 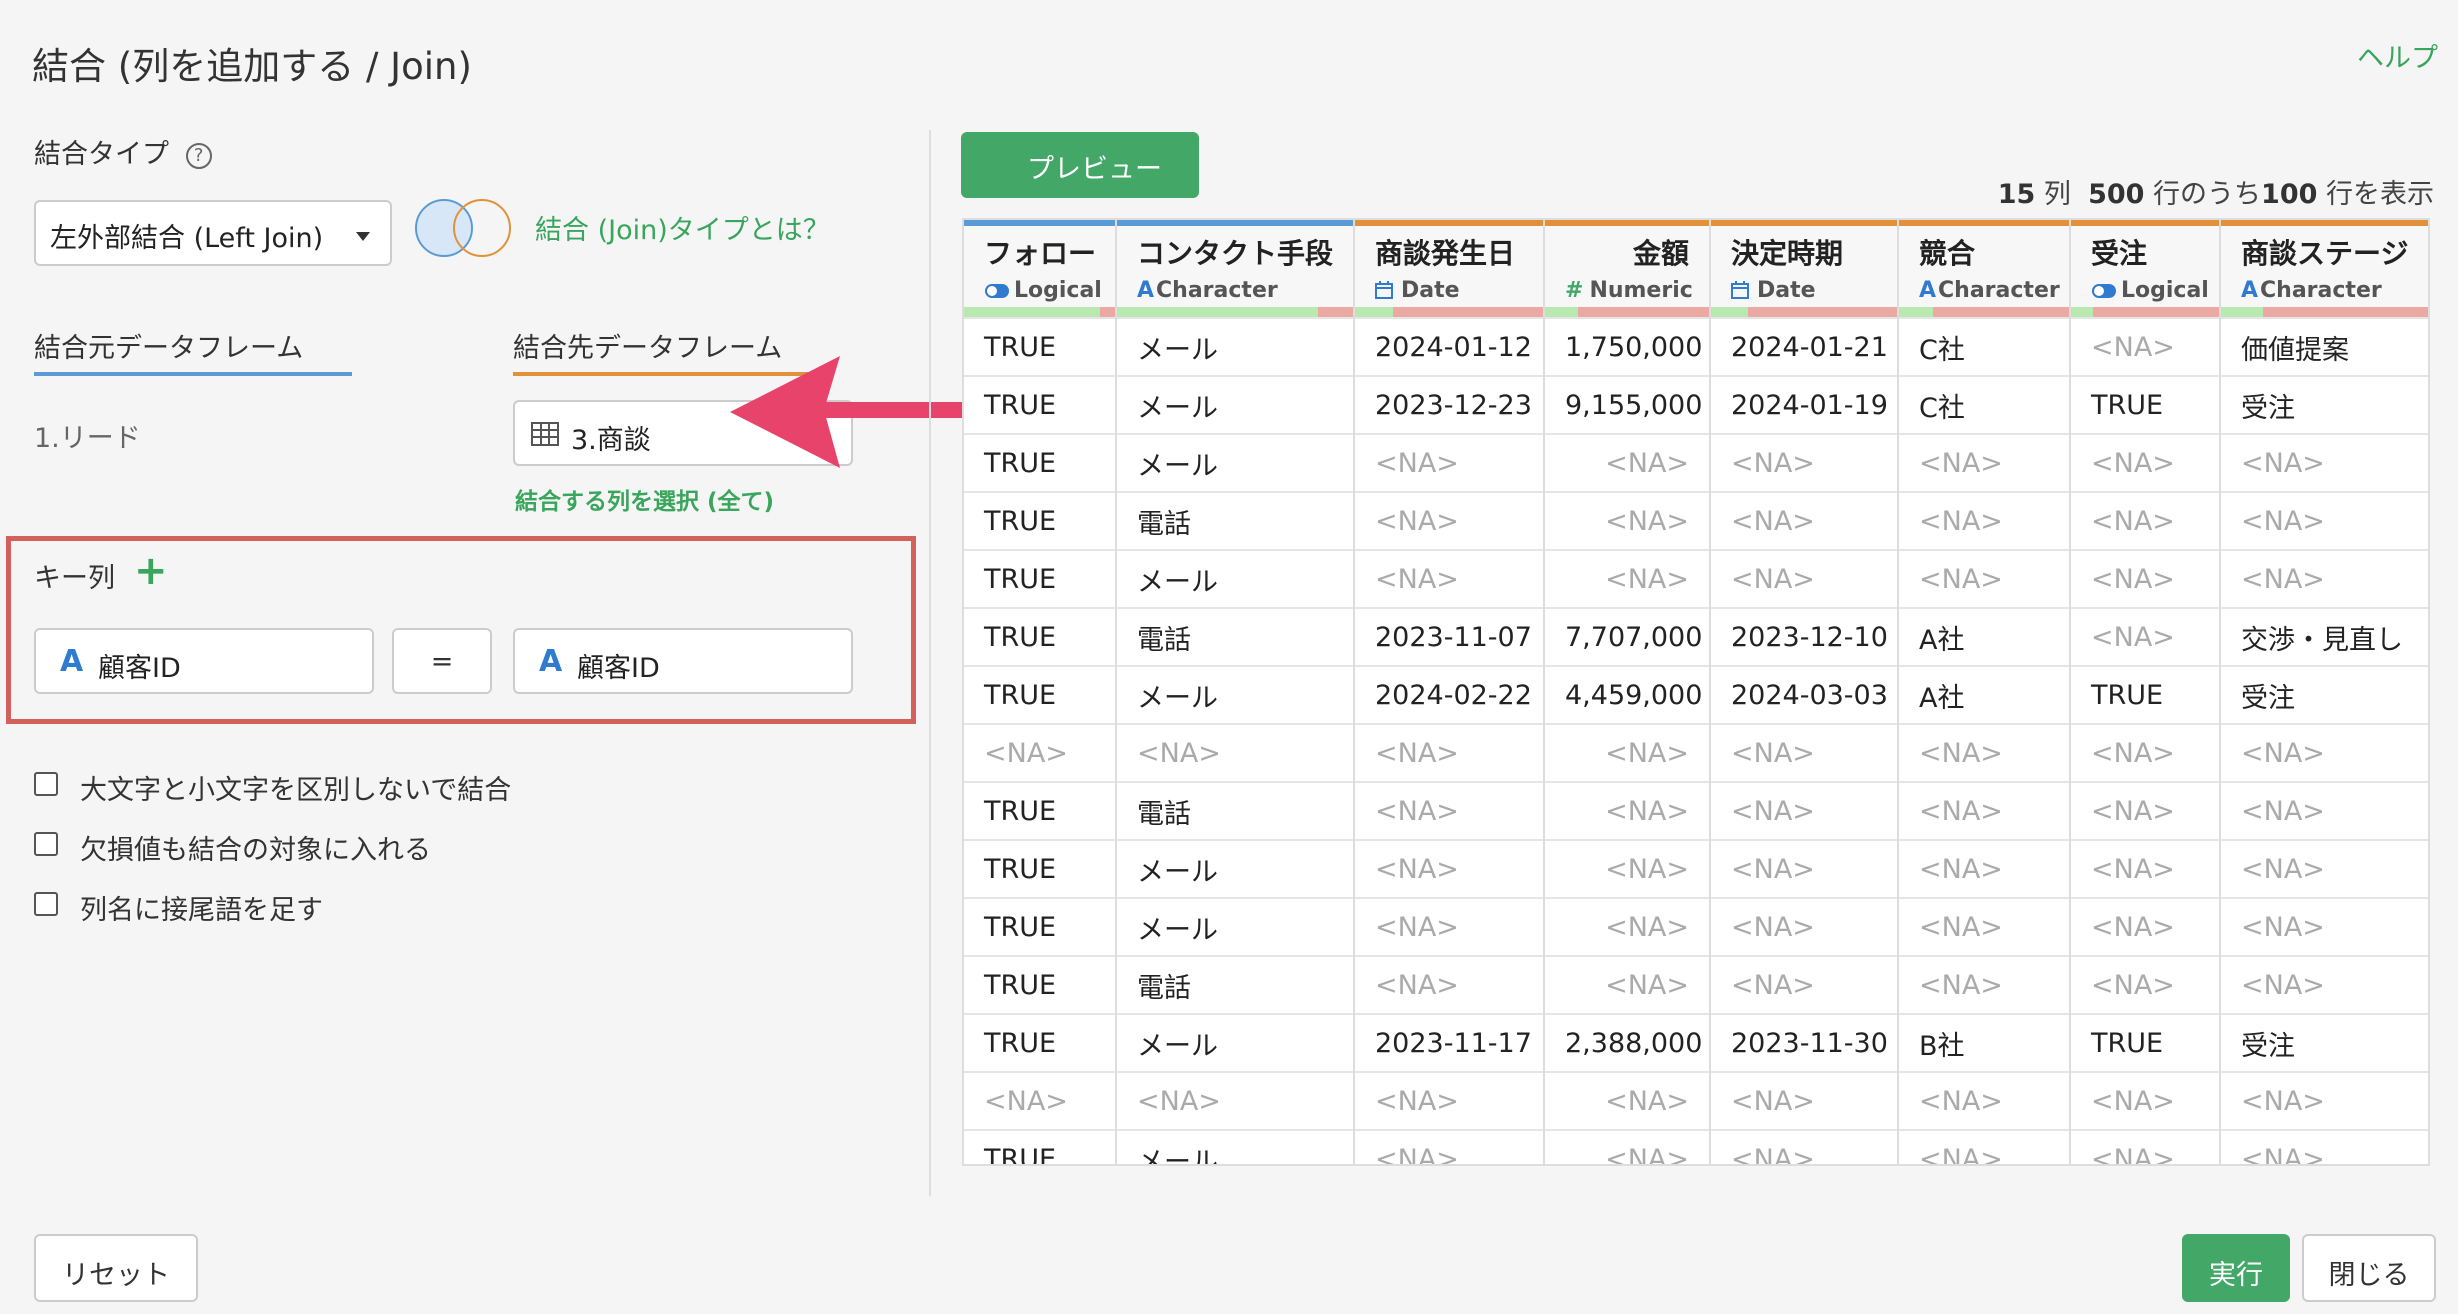 What do you see at coordinates (2321, 290) in the screenshot?
I see `column-type-label: Character` at bounding box center [2321, 290].